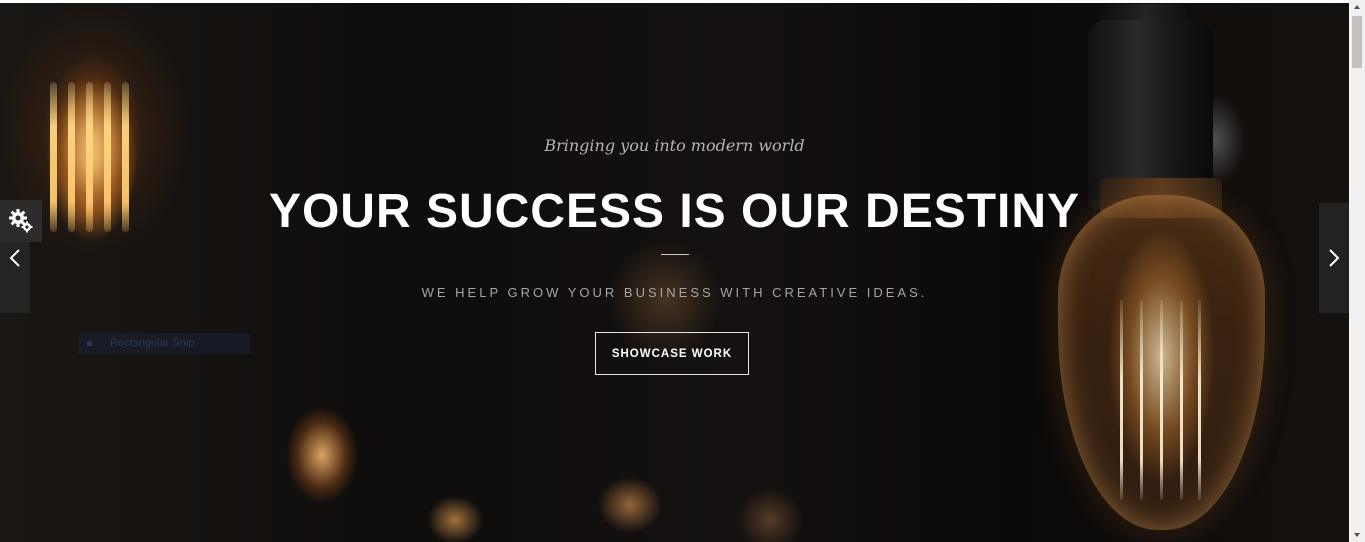  I want to click on scroll-thumb, so click(1357, 42).